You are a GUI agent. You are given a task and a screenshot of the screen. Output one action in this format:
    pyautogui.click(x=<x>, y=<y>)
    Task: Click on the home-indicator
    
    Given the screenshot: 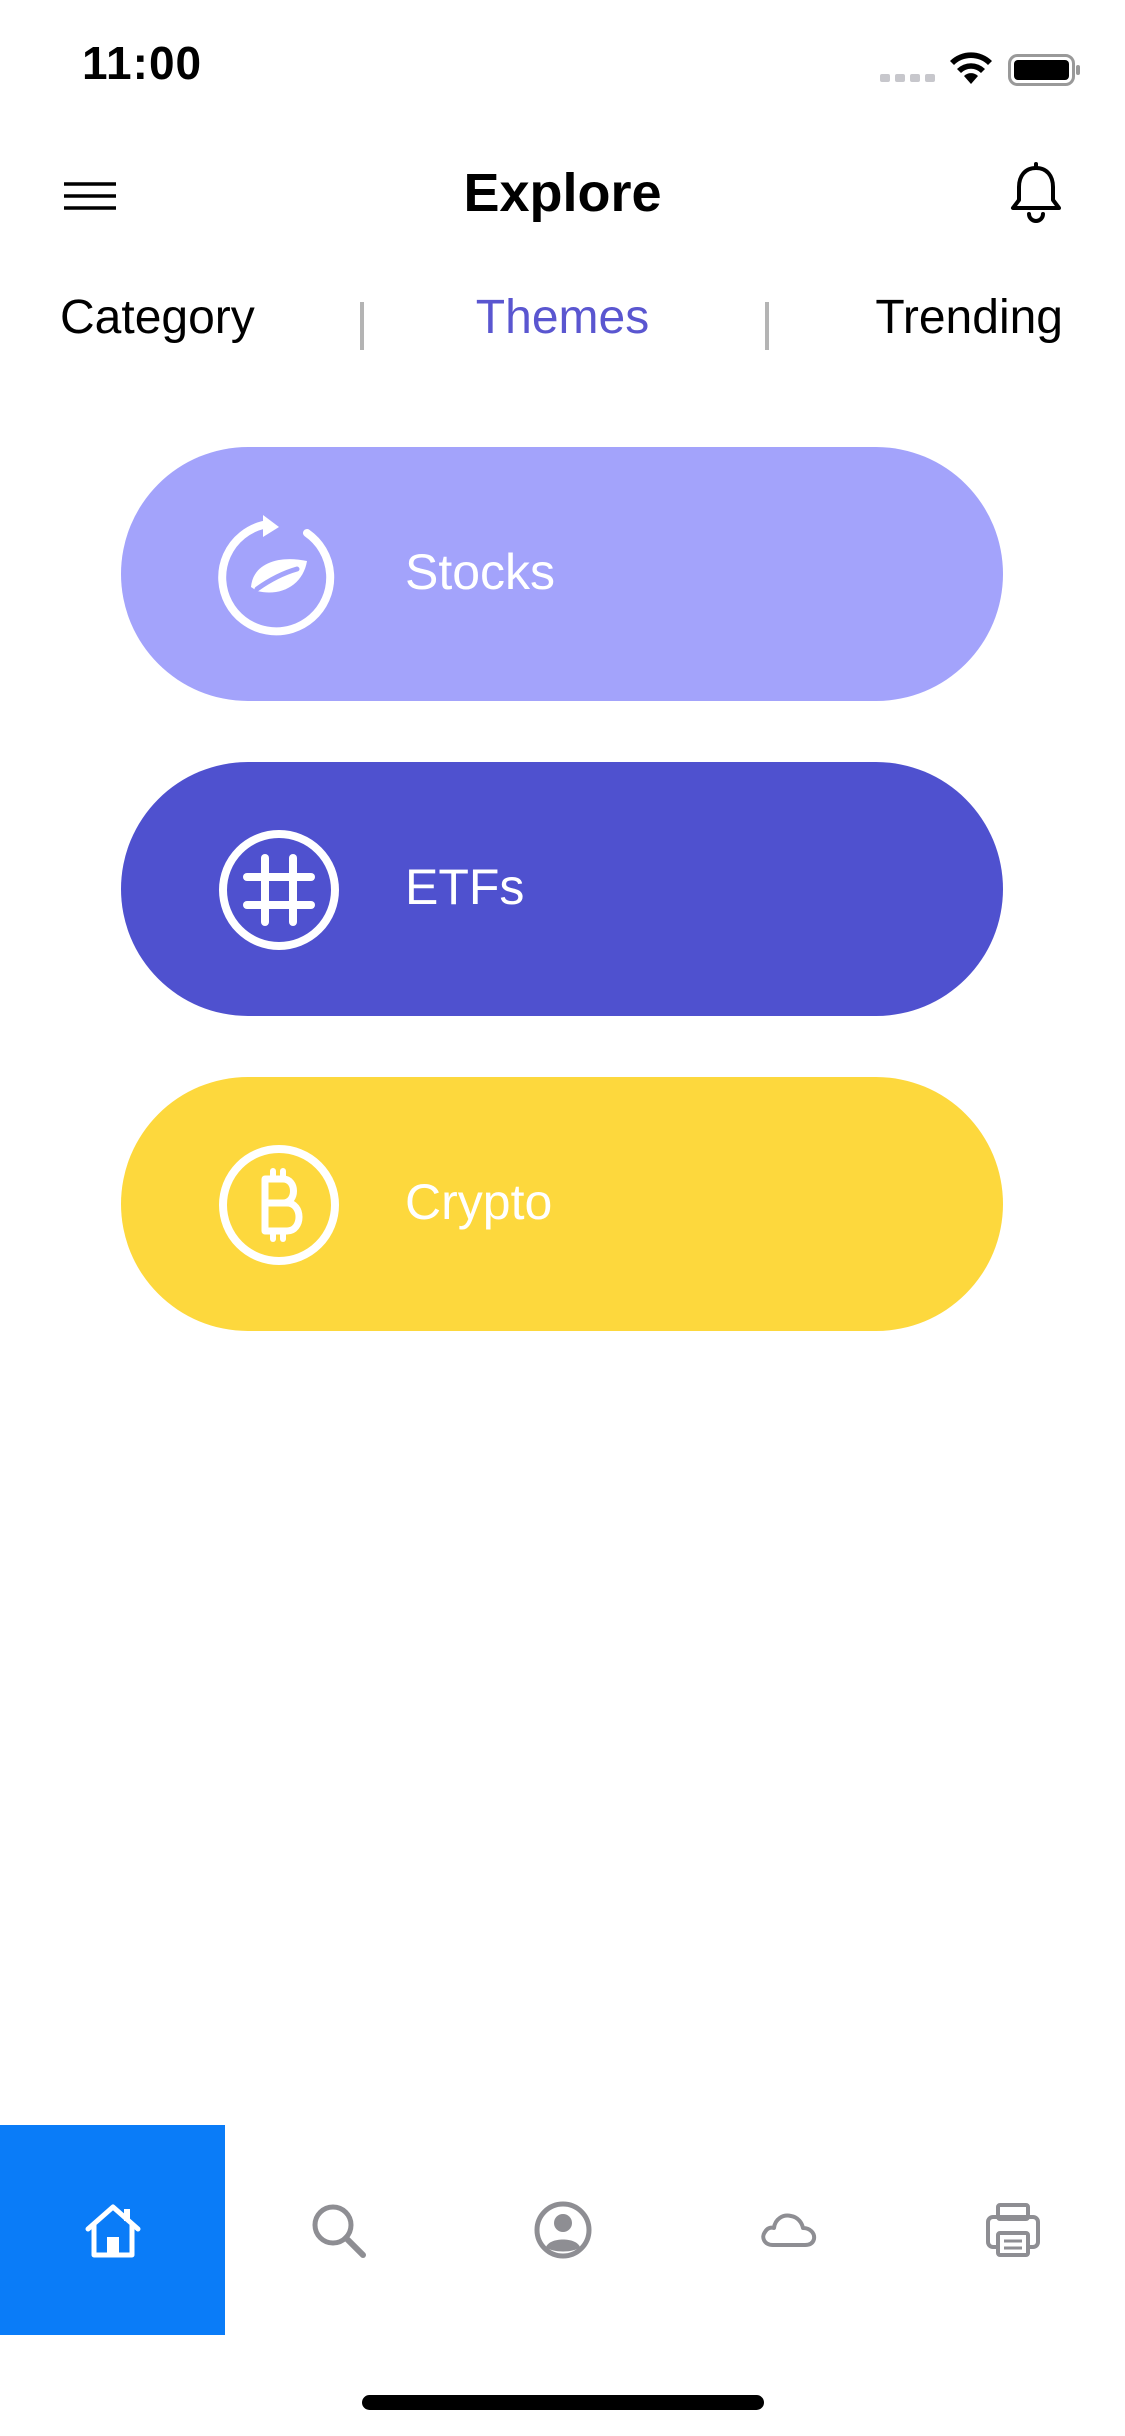 What is the action you would take?
    pyautogui.click(x=563, y=2402)
    